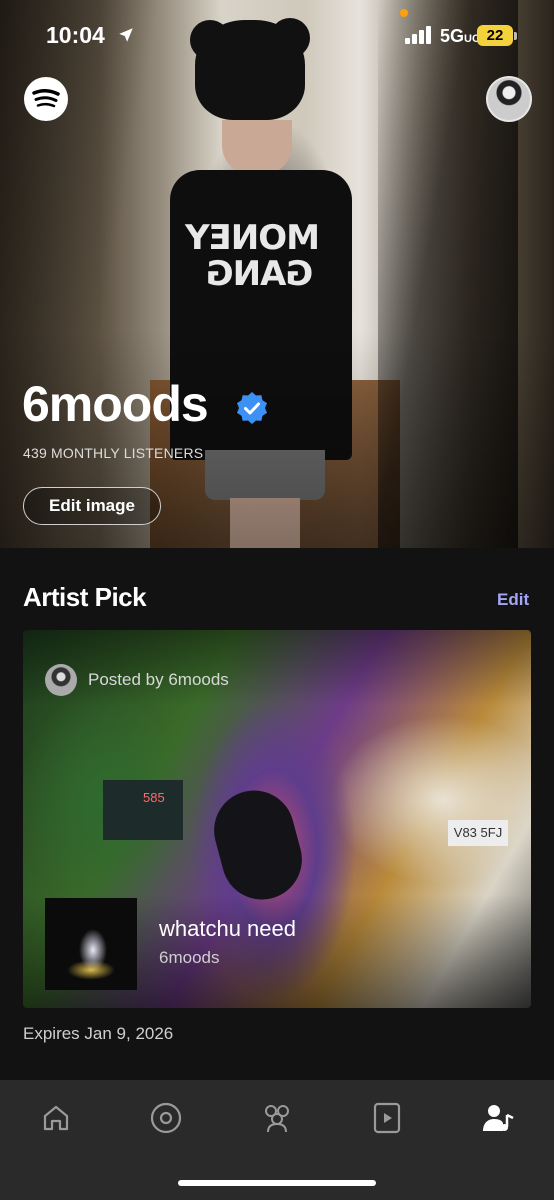 The width and height of the screenshot is (554, 1200). Describe the element at coordinates (115, 404) in the screenshot. I see `artist-name: 6moods` at that location.